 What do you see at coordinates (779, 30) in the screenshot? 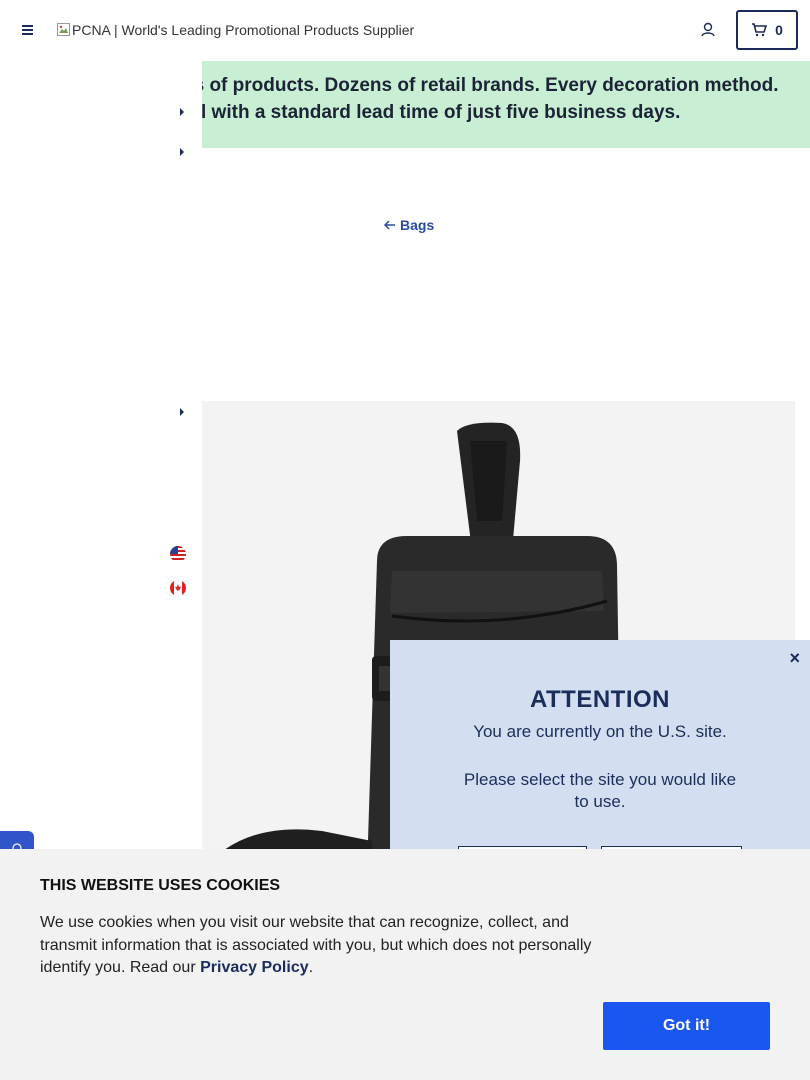
I see `cart-count: 0` at bounding box center [779, 30].